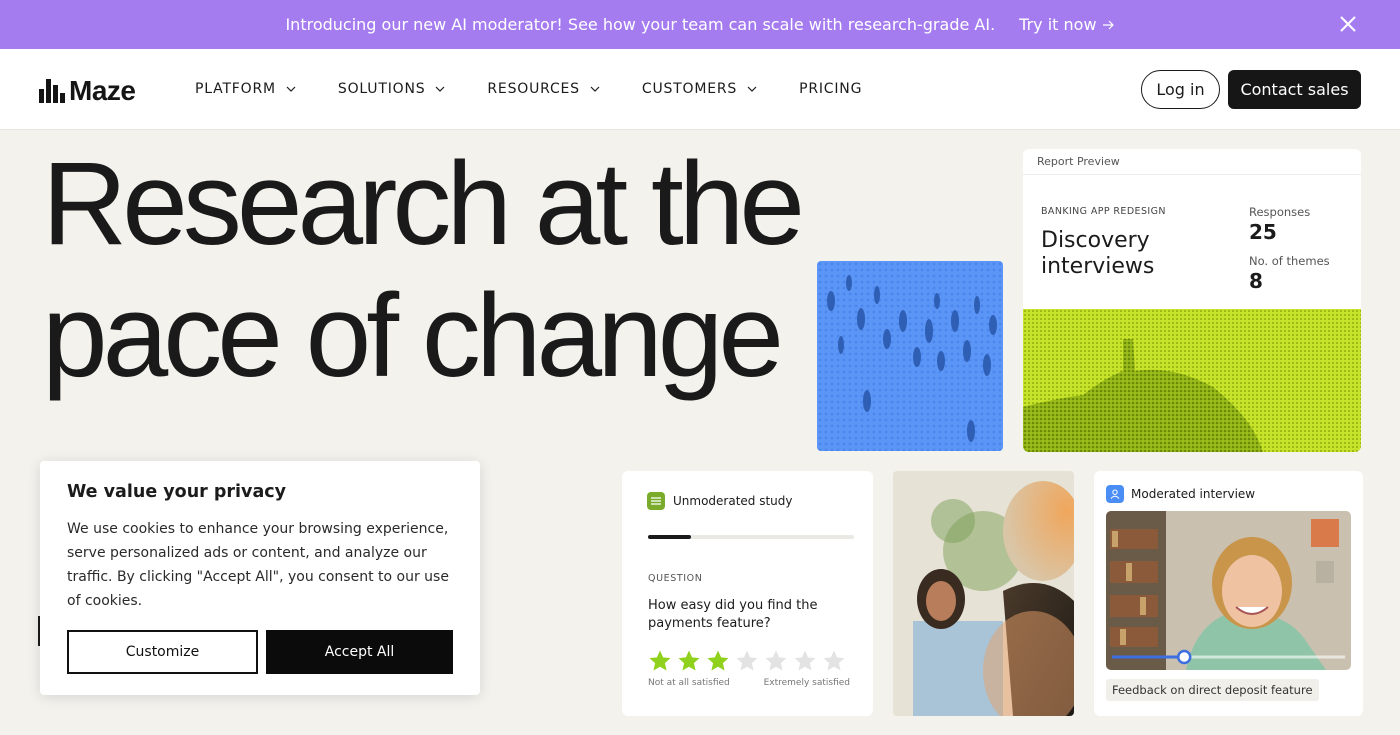 The height and width of the screenshot is (735, 1400). Describe the element at coordinates (751, 537) in the screenshot. I see `study-progress-bar` at that location.